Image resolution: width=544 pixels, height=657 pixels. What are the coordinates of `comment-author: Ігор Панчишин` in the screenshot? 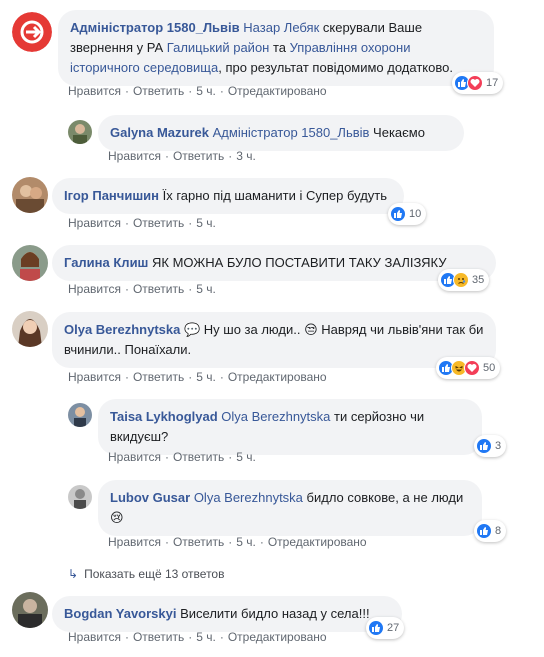 It's located at (111, 195).